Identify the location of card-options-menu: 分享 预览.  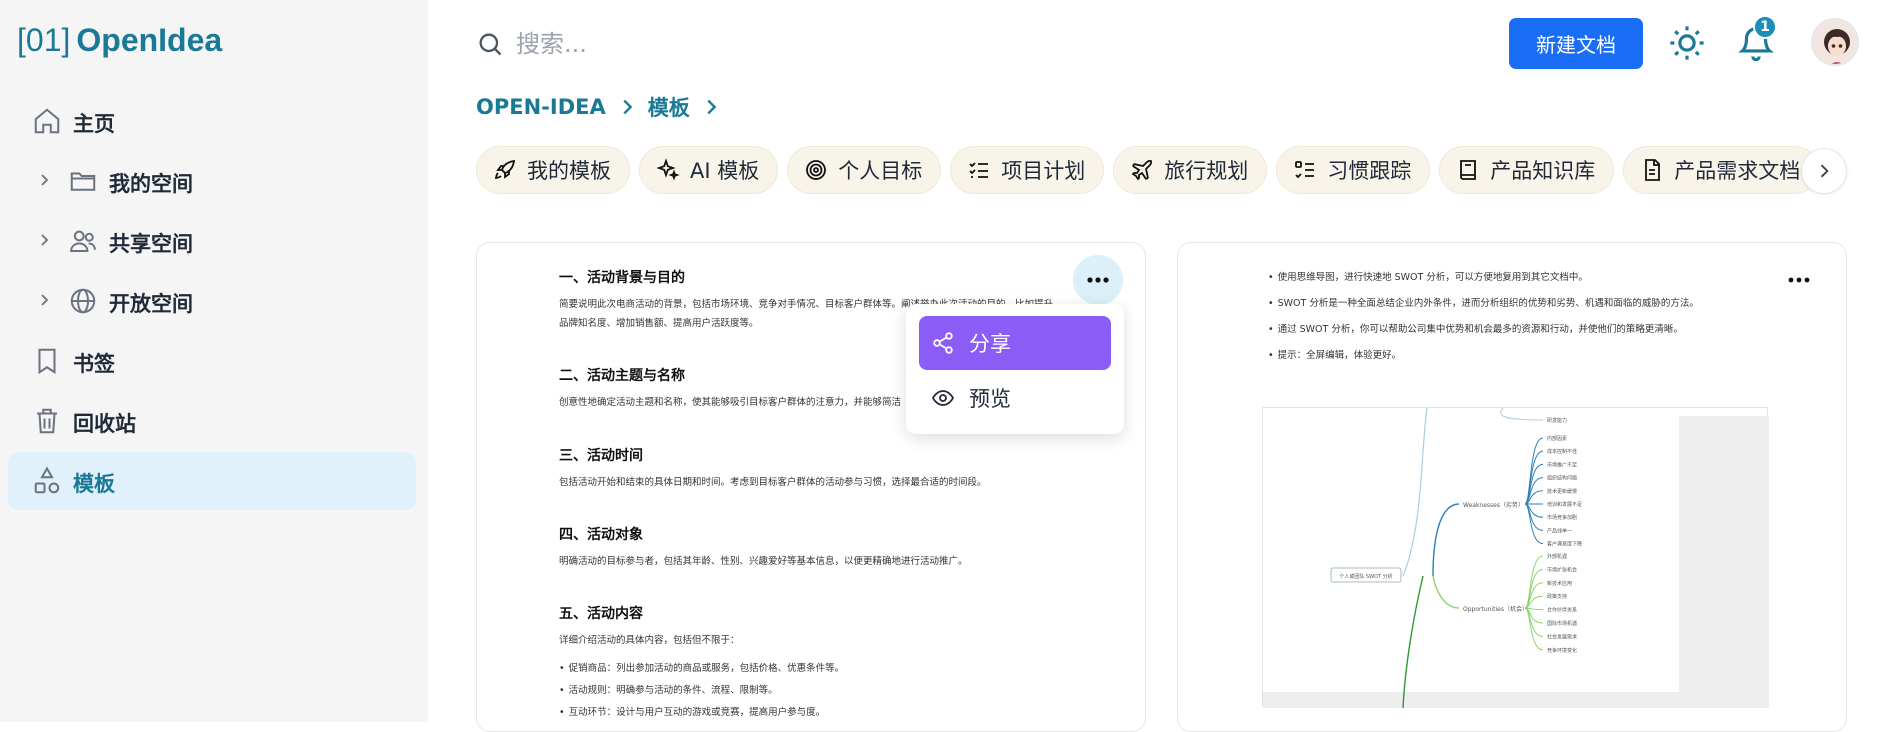
(1015, 369).